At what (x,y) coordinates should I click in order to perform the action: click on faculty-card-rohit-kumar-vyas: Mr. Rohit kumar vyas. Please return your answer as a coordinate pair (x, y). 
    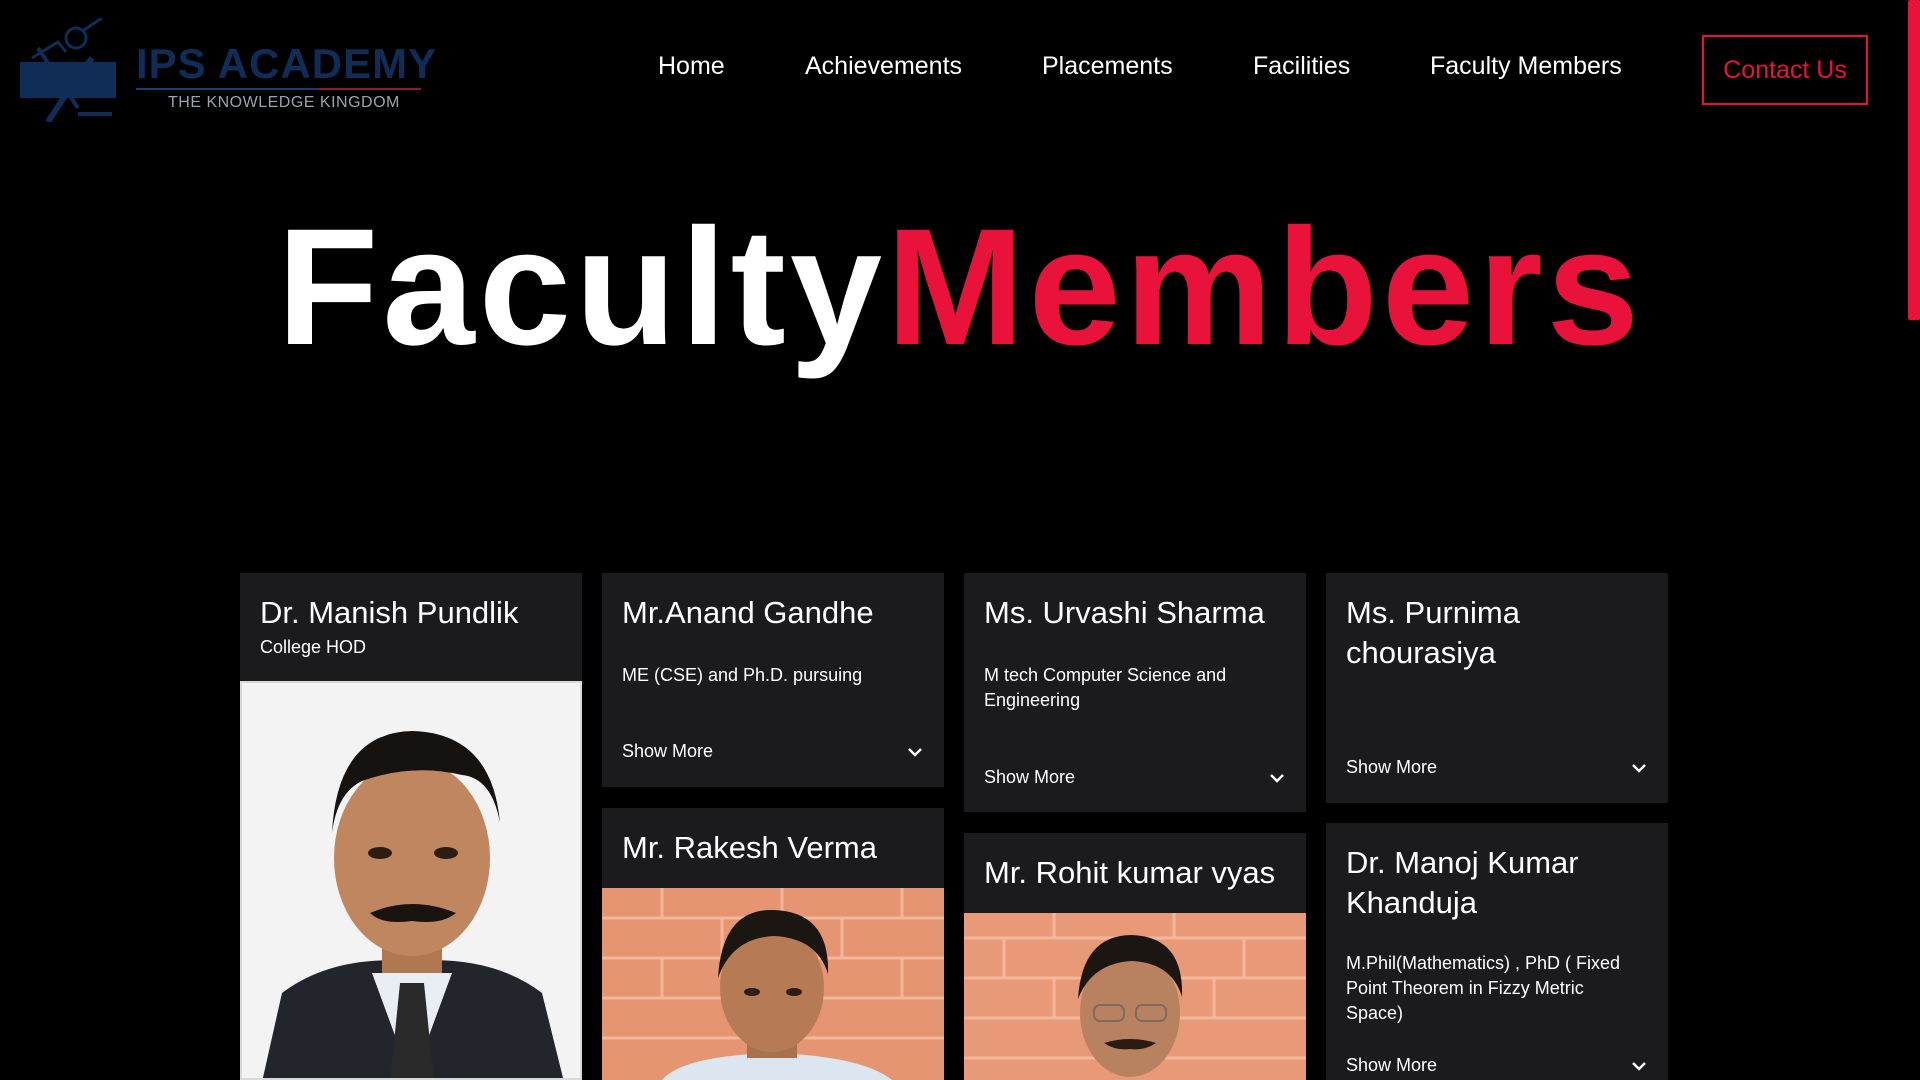
    Looking at the image, I should click on (1135, 956).